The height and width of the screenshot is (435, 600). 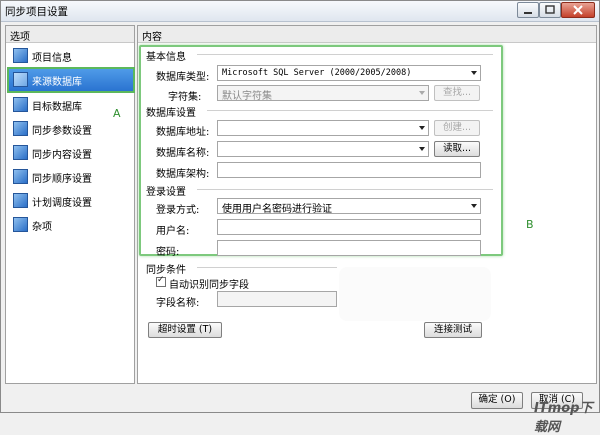 I want to click on minimize-icon, so click(x=528, y=13).